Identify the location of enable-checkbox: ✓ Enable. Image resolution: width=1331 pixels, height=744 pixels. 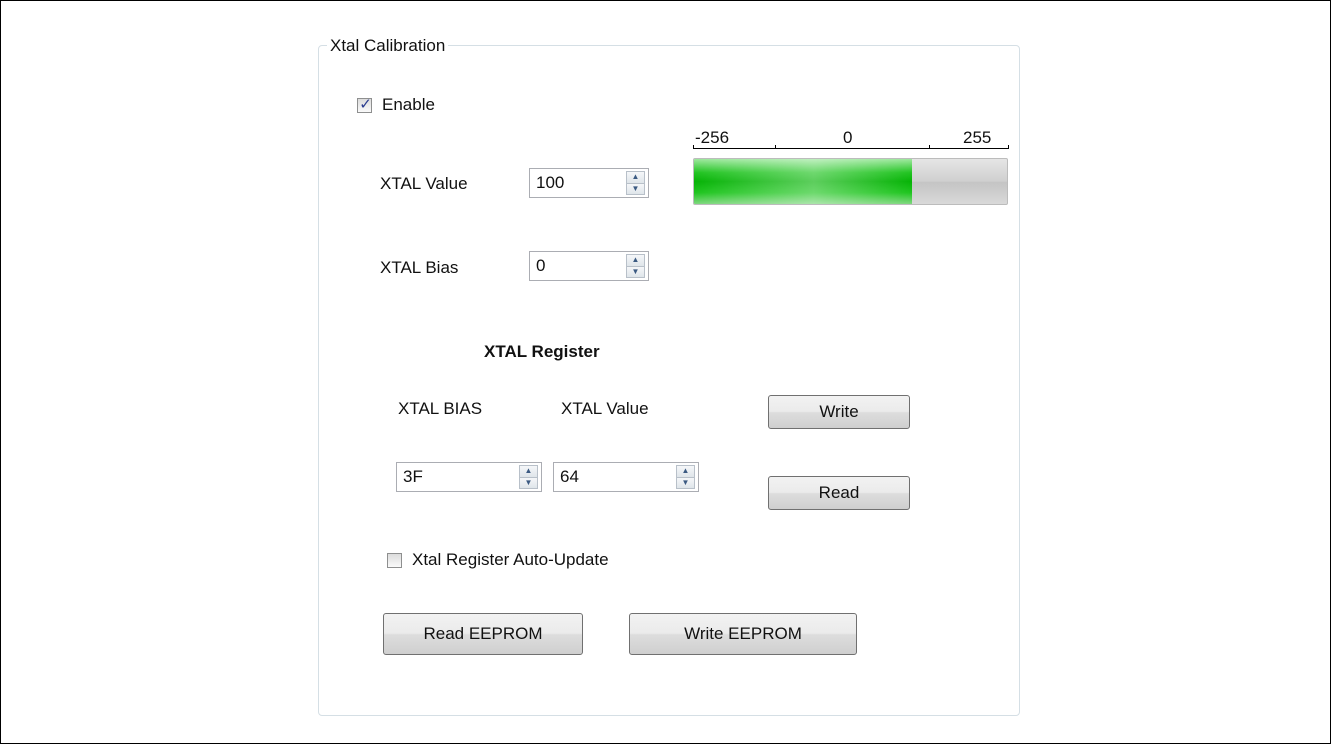
(396, 105).